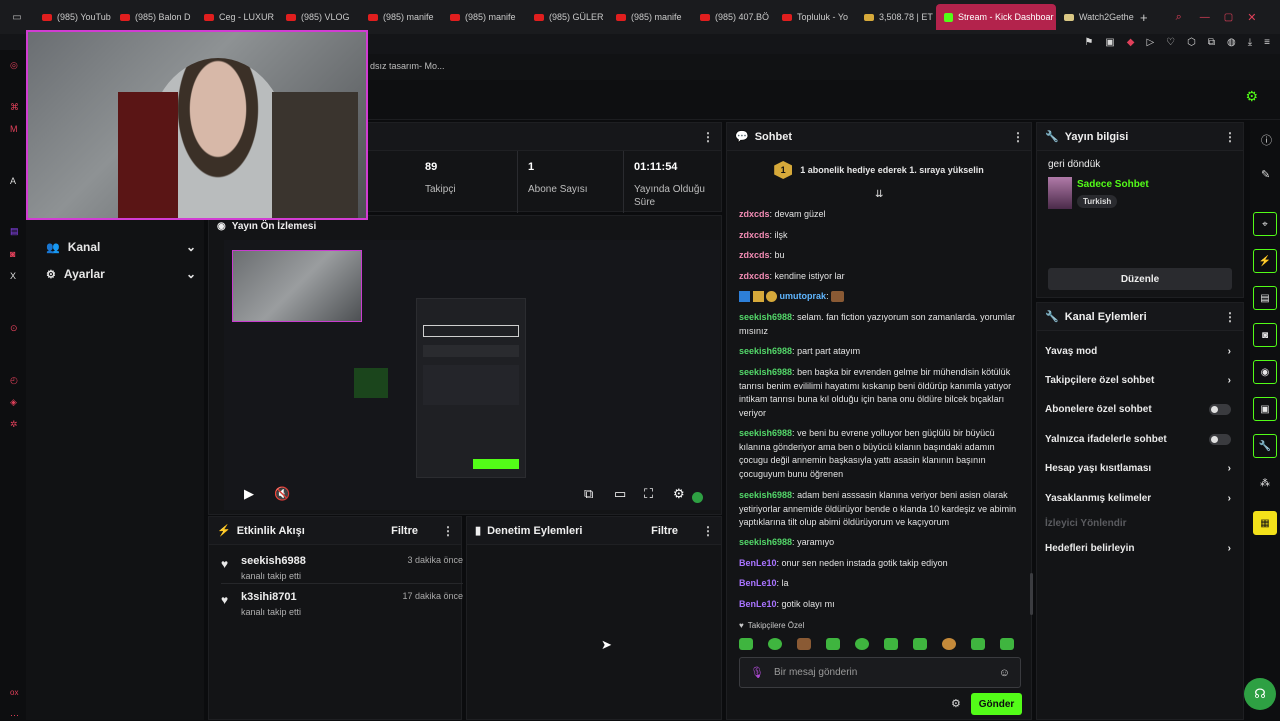  Describe the element at coordinates (14, 692) in the screenshot. I see `rail-icon: ox` at that location.